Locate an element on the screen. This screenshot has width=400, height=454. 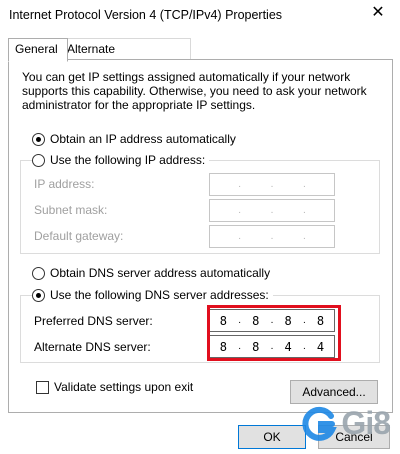
dns-highlight-box is located at coordinates (274, 333).